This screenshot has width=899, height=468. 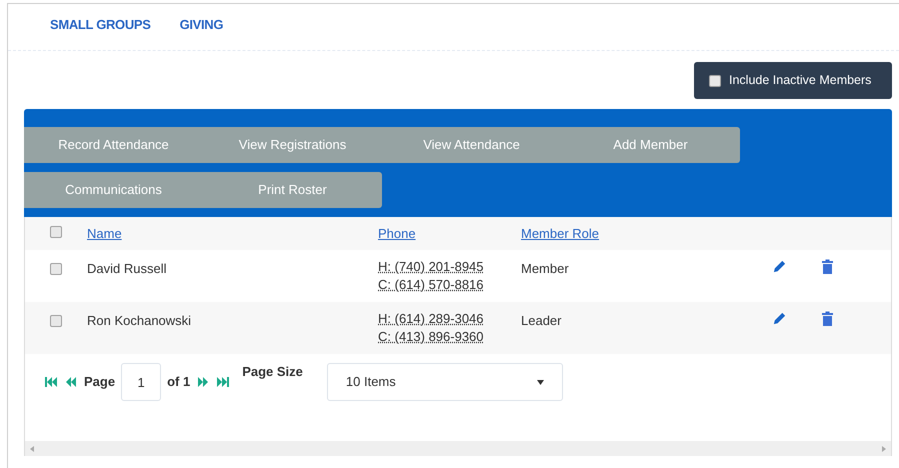 I want to click on action-button: Communications, so click(x=113, y=190).